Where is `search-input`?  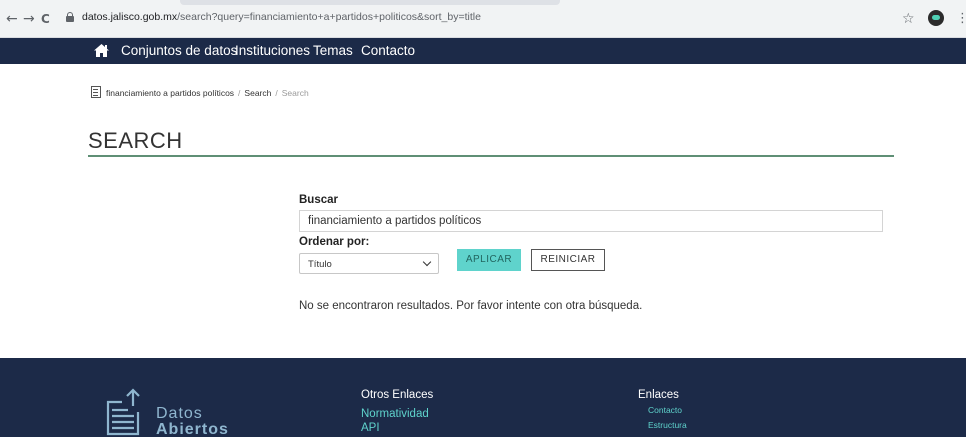
search-input is located at coordinates (591, 221).